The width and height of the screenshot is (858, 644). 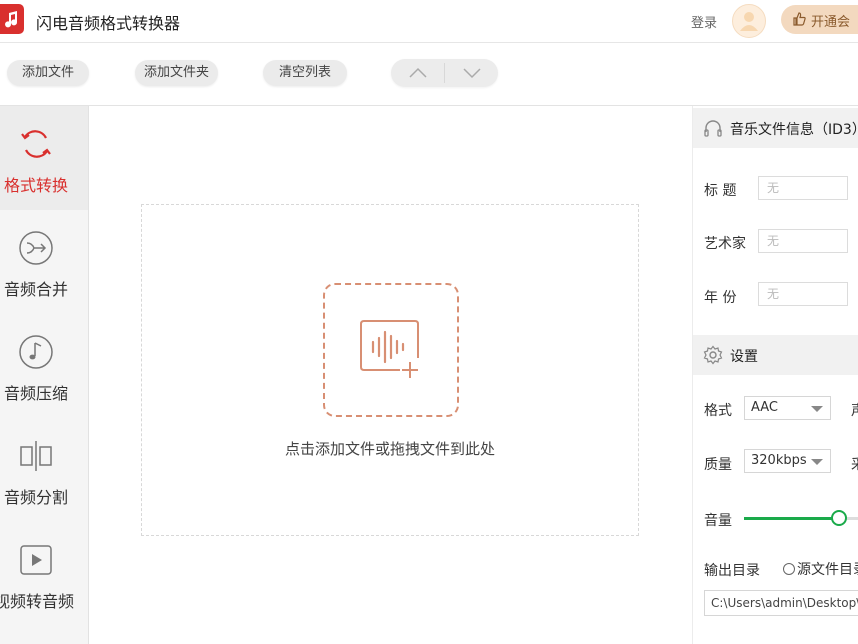 I want to click on quality-select: 320kbps, so click(x=787, y=461).